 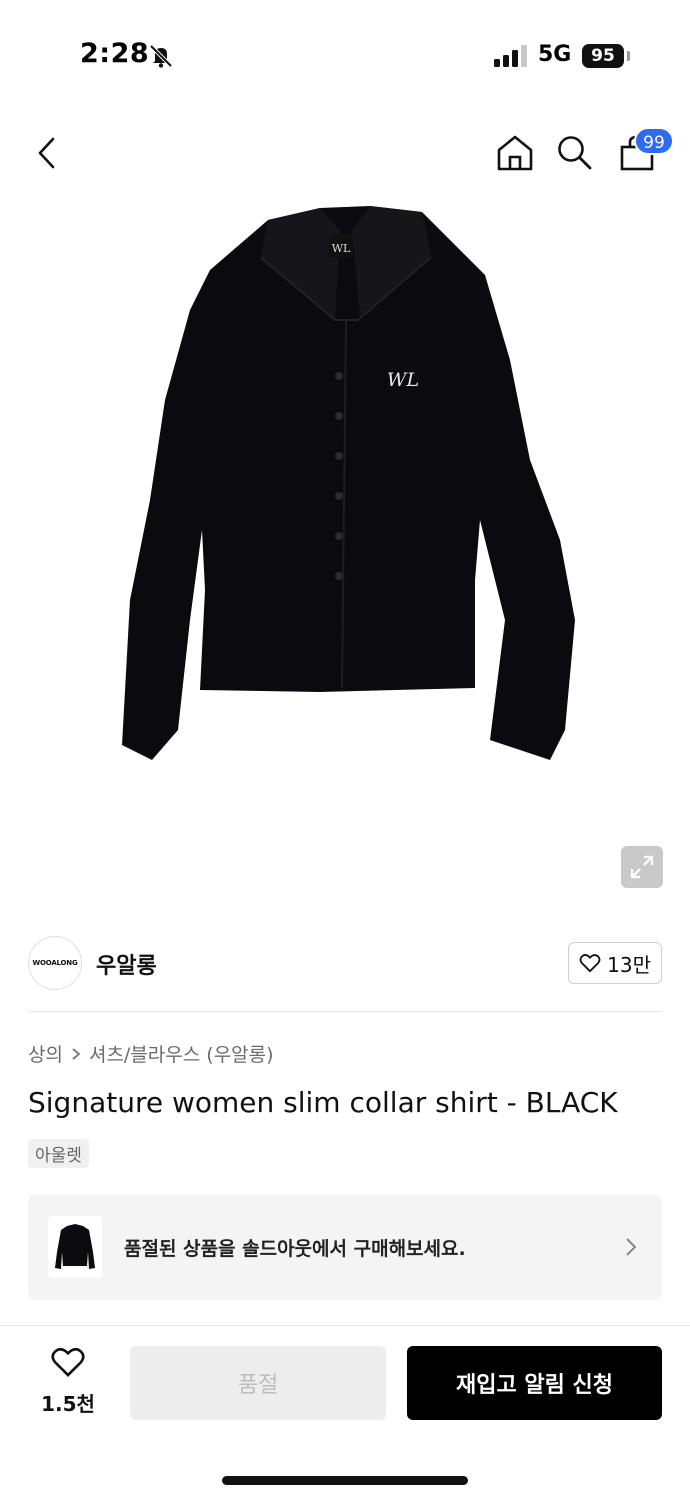 I want to click on breadcrumb-subcategory: 셔츠/블라우스 (우알롱), so click(x=181, y=1053).